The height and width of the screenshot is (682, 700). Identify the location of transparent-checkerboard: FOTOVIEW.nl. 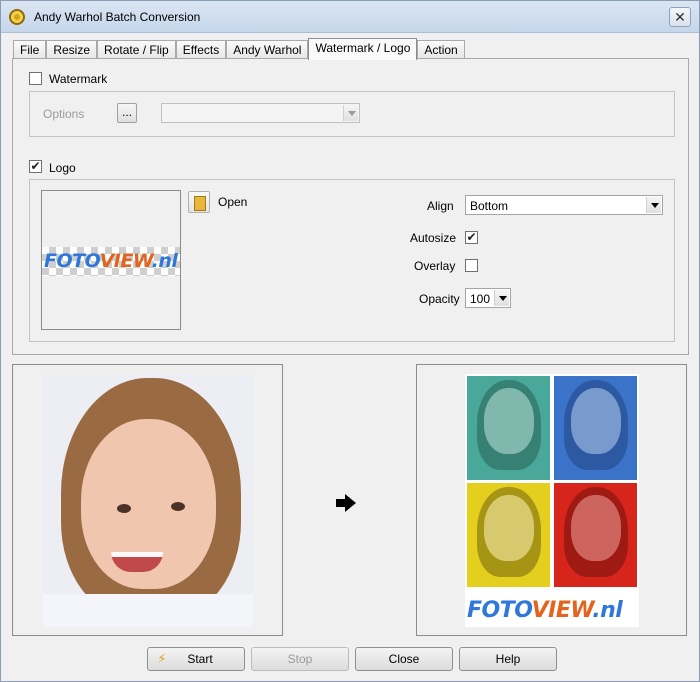
(111, 261).